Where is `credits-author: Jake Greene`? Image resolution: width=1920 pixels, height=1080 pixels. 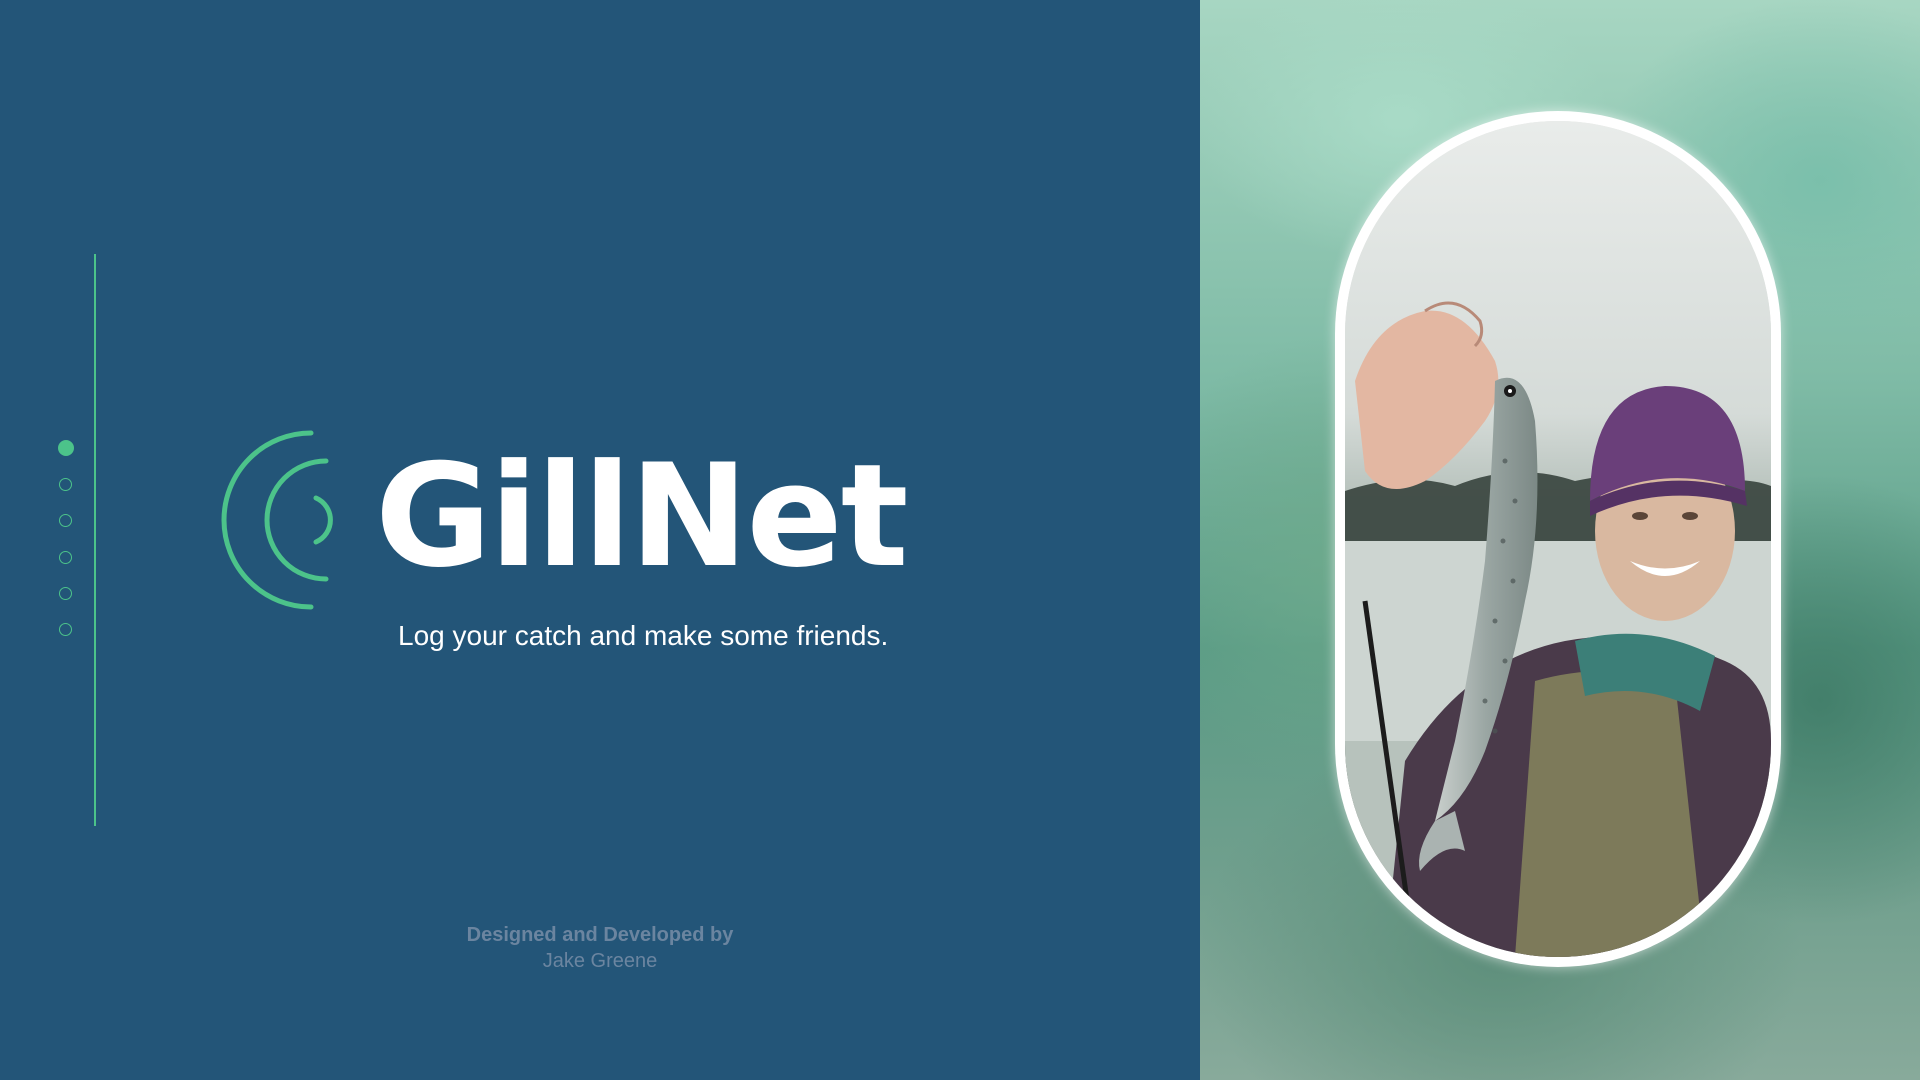
credits-author: Jake Greene is located at coordinates (600, 961).